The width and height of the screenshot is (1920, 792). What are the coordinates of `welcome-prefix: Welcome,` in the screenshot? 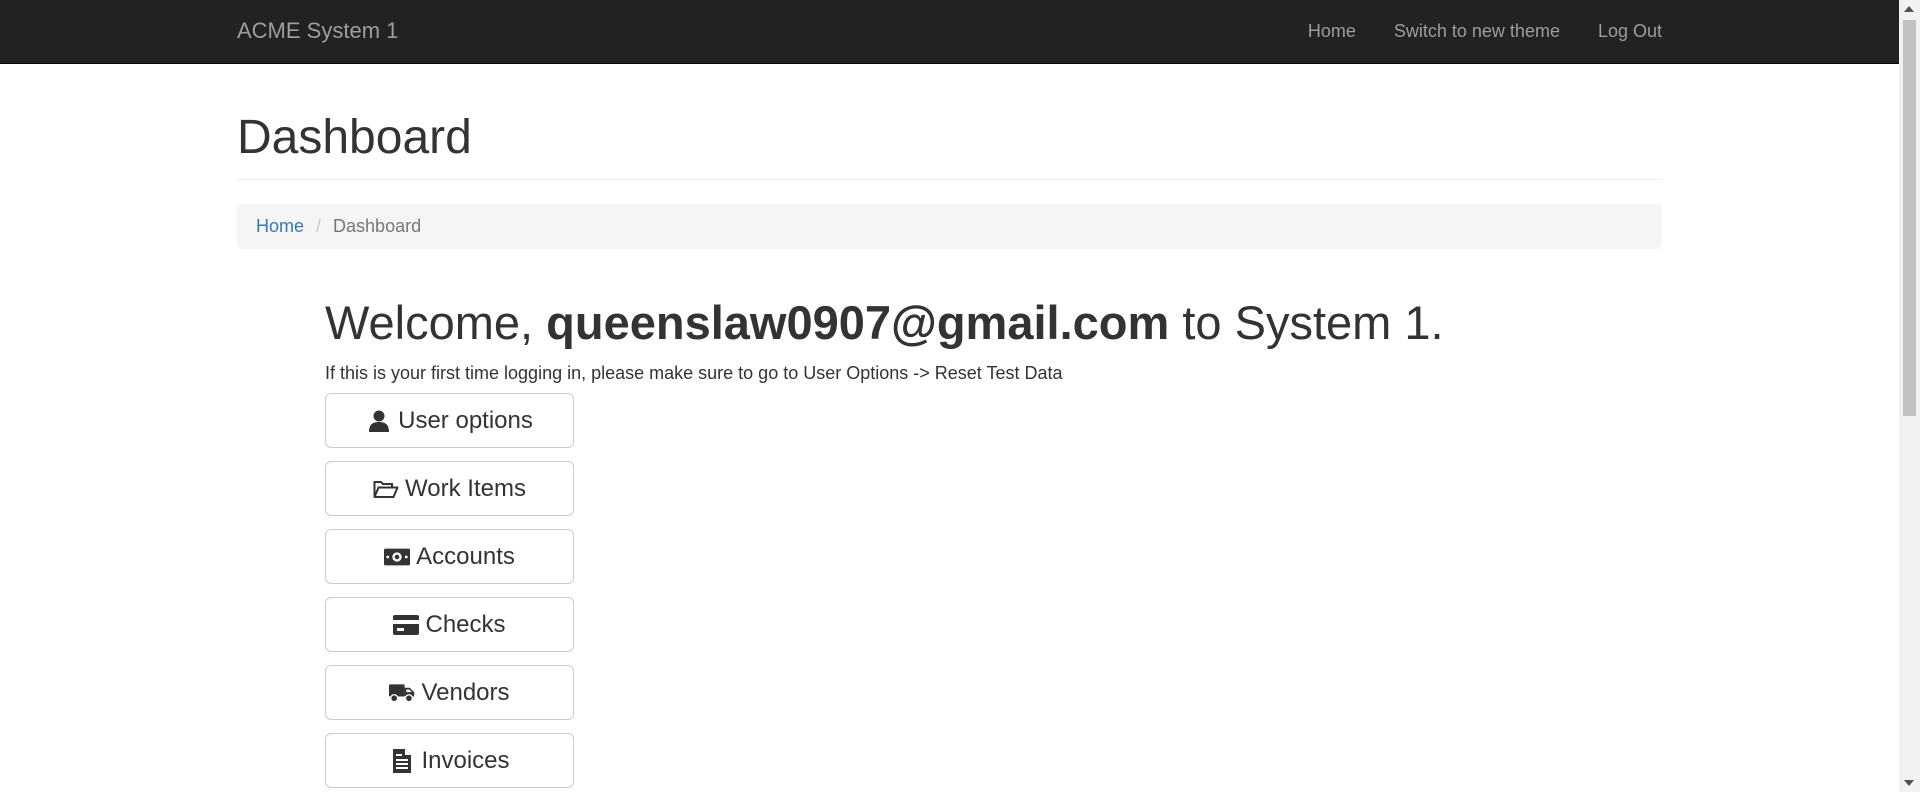 It's located at (429, 322).